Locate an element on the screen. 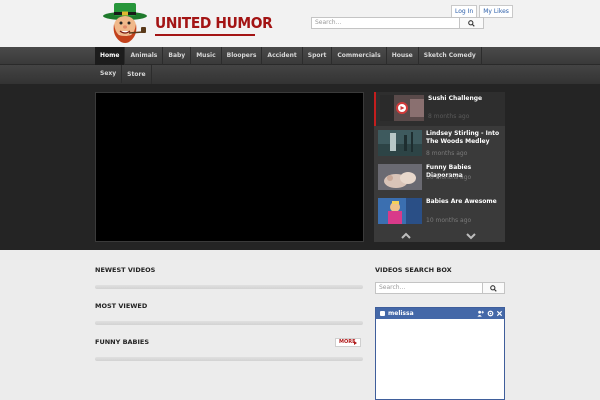 This screenshot has width=600, height=400. nav-item-accident: Accident is located at coordinates (282, 56).